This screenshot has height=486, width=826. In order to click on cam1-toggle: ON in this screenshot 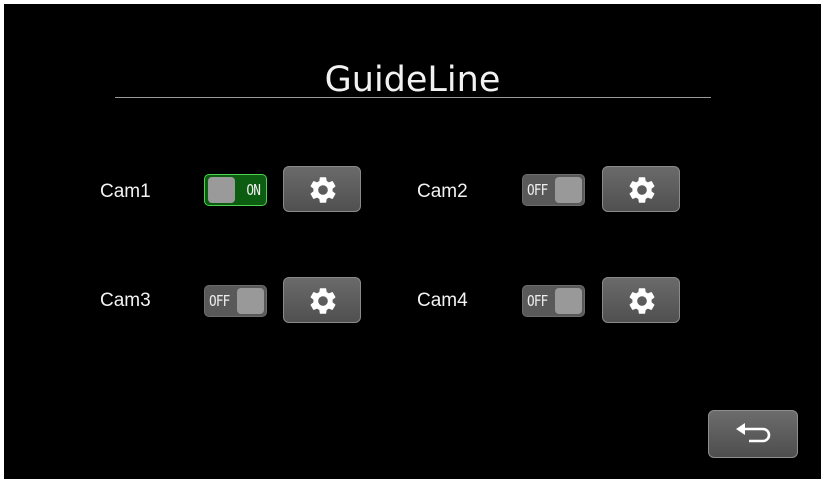, I will do `click(235, 190)`.